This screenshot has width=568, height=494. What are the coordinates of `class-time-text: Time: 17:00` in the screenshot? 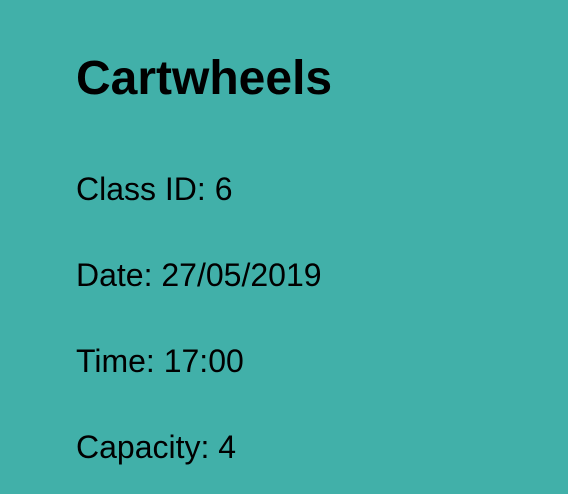 It's located at (160, 361).